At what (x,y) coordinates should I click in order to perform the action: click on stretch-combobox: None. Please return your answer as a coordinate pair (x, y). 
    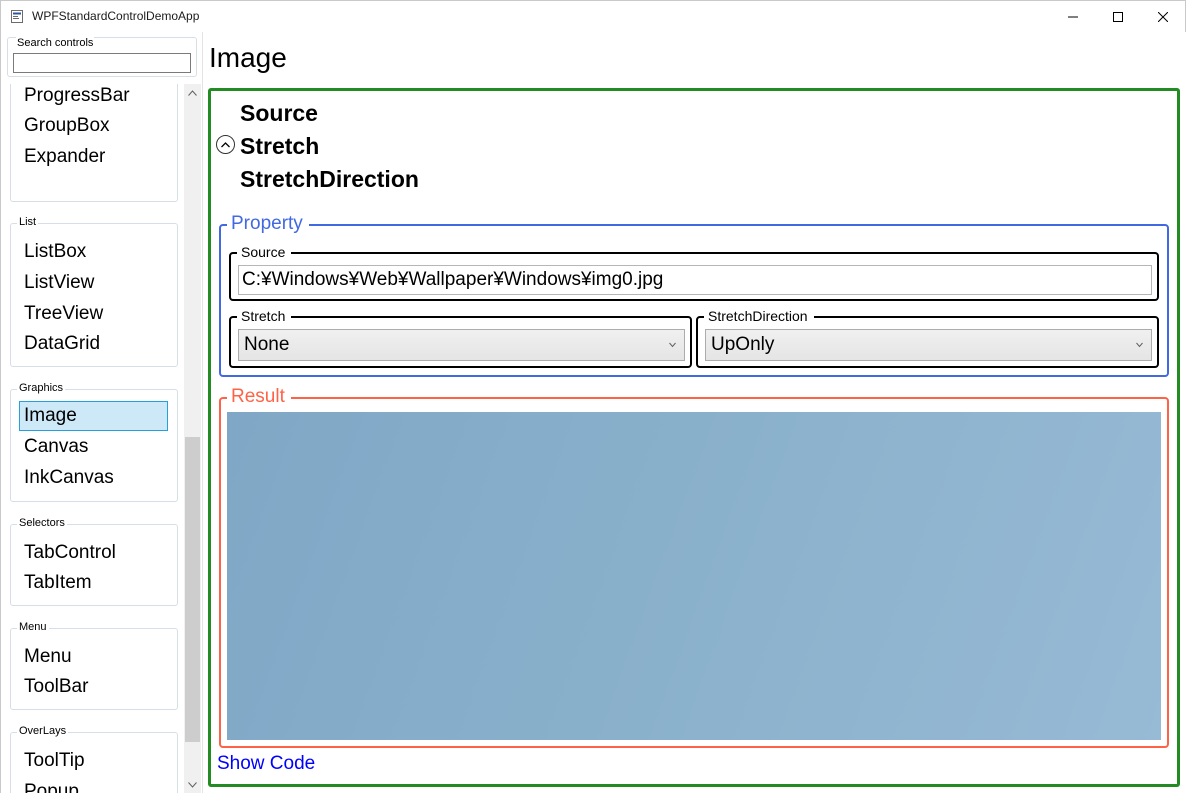
    Looking at the image, I should click on (461, 345).